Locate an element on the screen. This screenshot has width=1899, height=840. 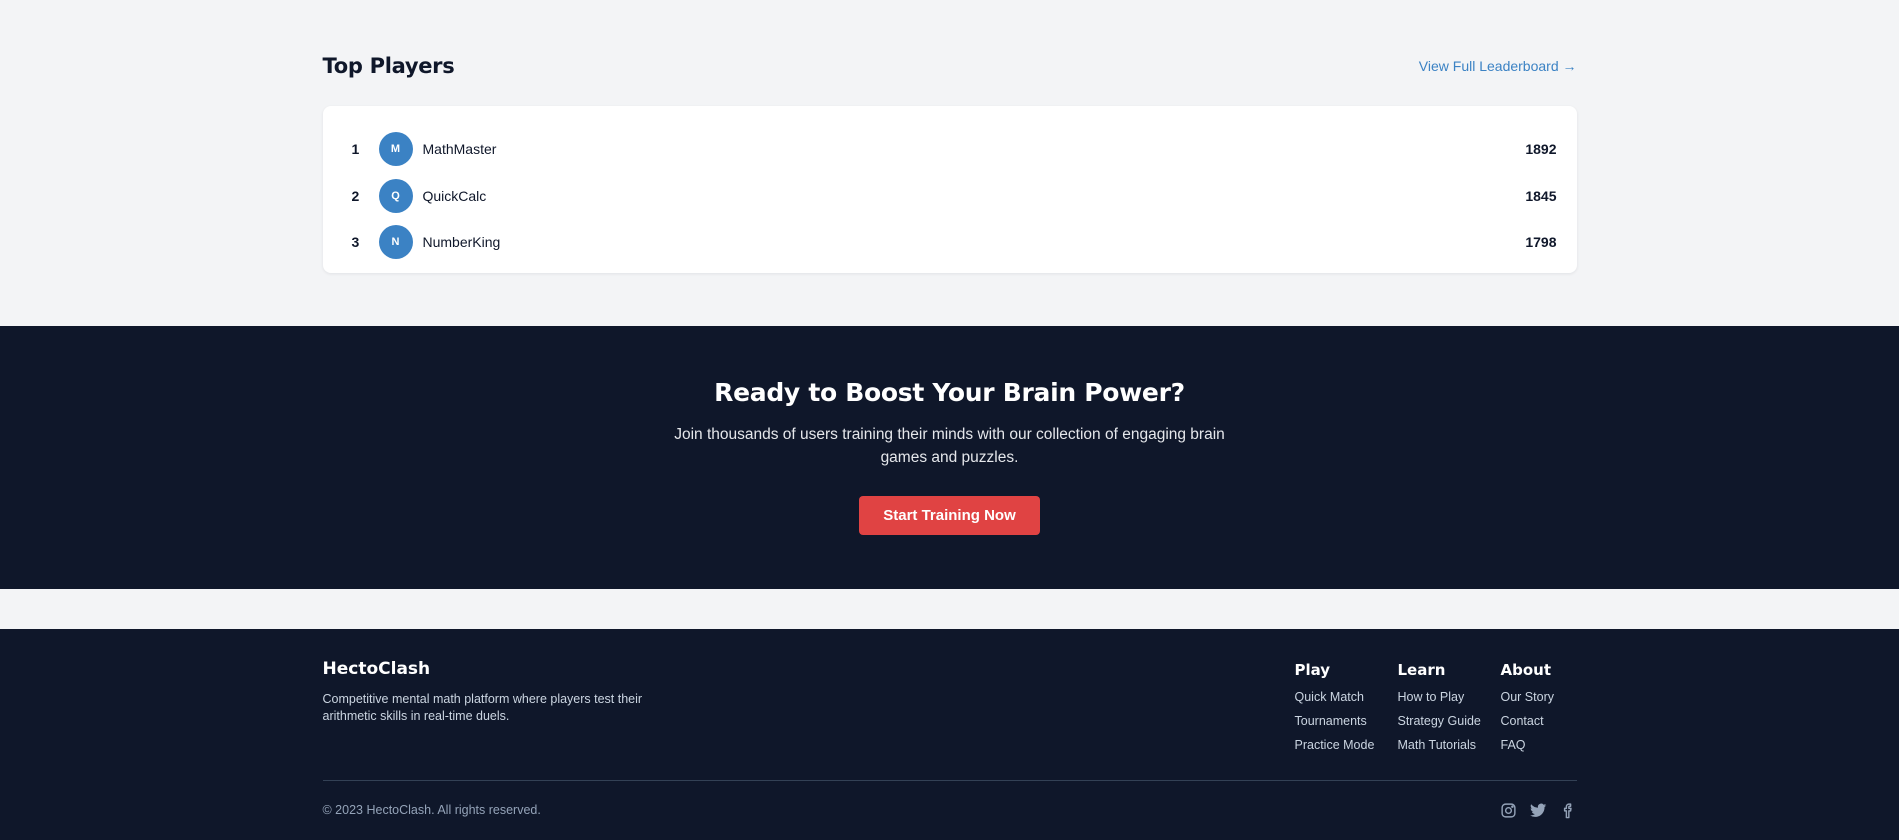
footer-link-faq: FAQ is located at coordinates (1539, 749).